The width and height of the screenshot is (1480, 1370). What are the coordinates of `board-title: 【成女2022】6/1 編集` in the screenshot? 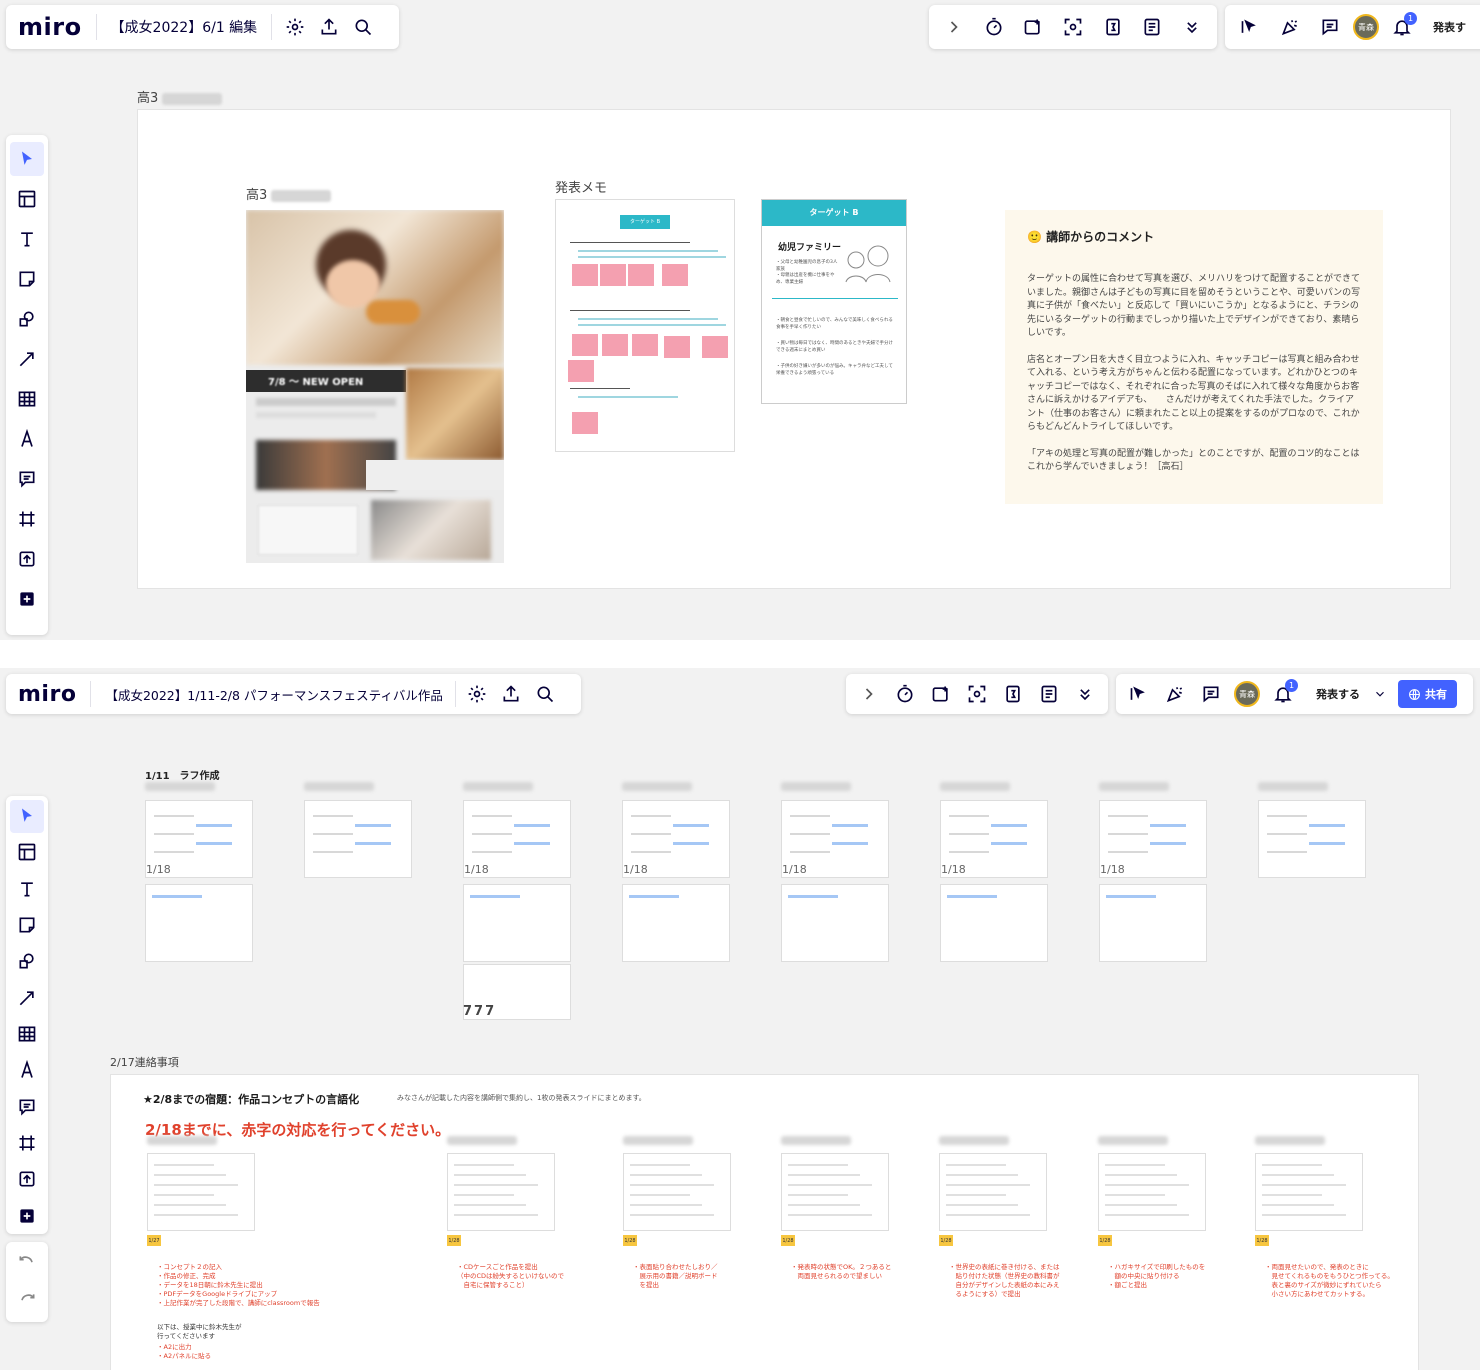 It's located at (184, 27).